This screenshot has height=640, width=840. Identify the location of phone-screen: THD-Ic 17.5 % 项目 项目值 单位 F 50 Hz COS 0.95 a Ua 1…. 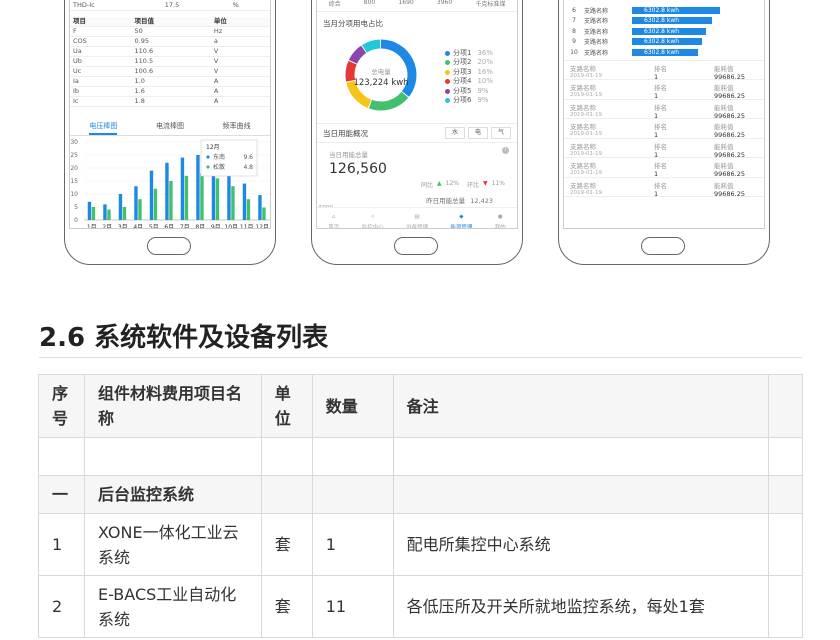
(170, 114).